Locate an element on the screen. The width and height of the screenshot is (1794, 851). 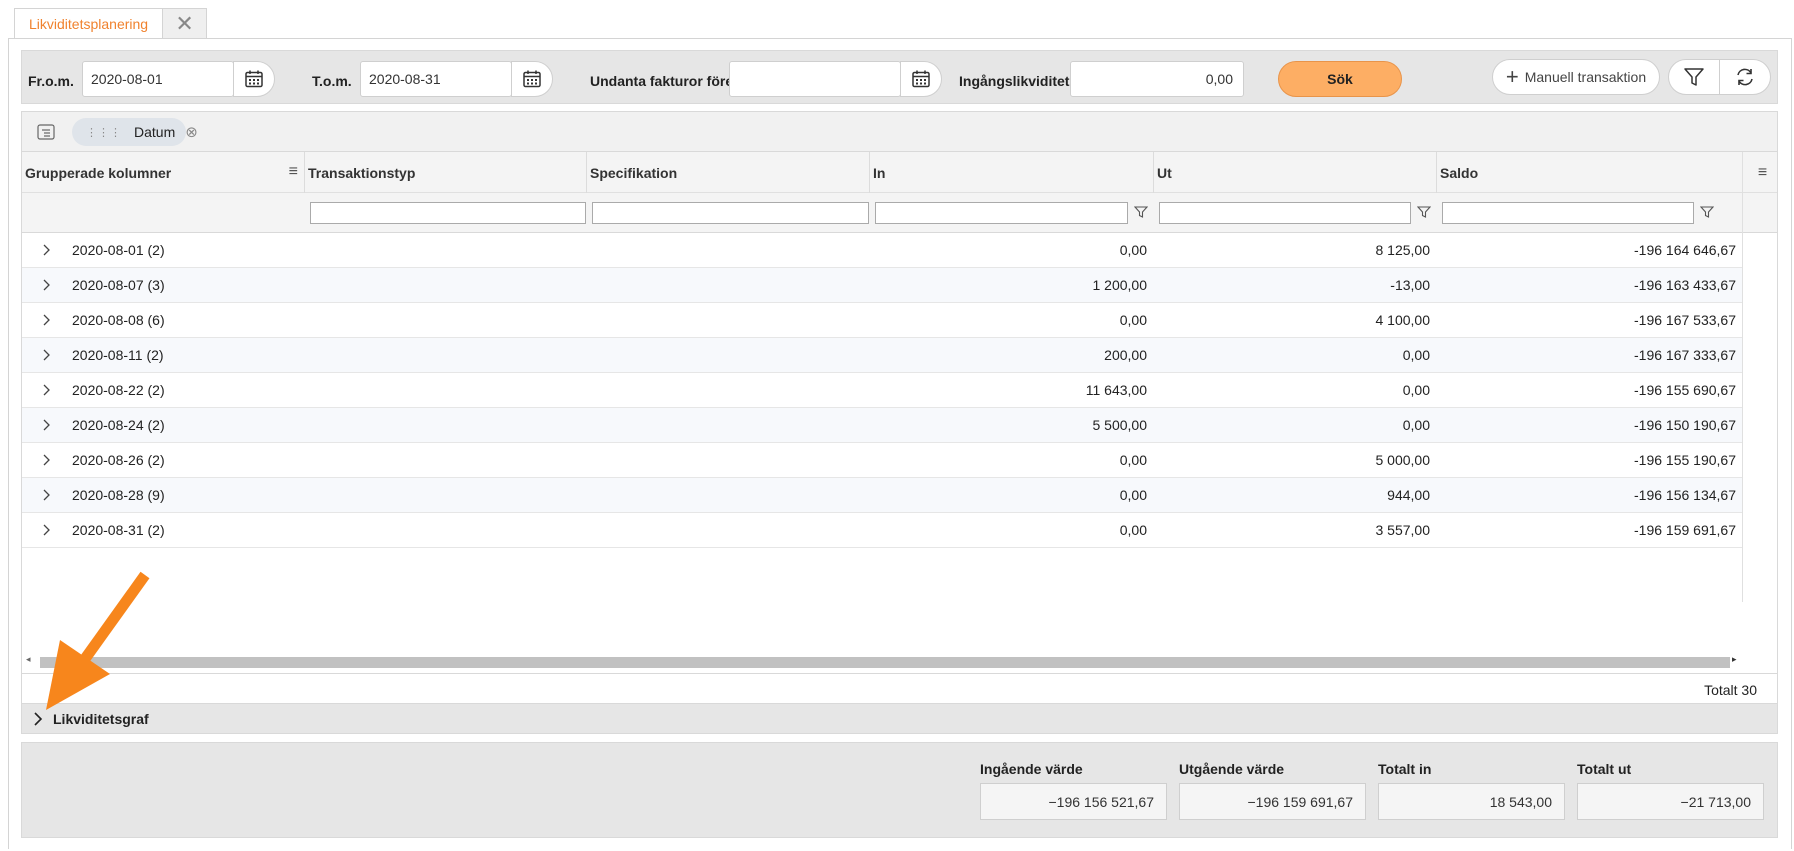
menu-icon: ≡ is located at coordinates (1762, 172).